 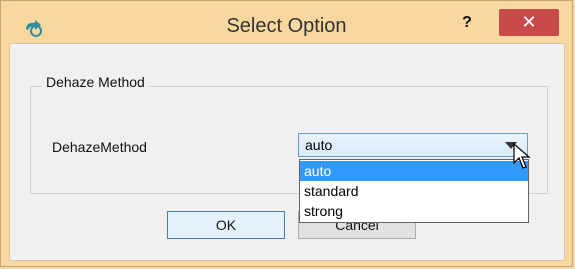 What do you see at coordinates (414, 211) in the screenshot?
I see `option-strong: strong` at bounding box center [414, 211].